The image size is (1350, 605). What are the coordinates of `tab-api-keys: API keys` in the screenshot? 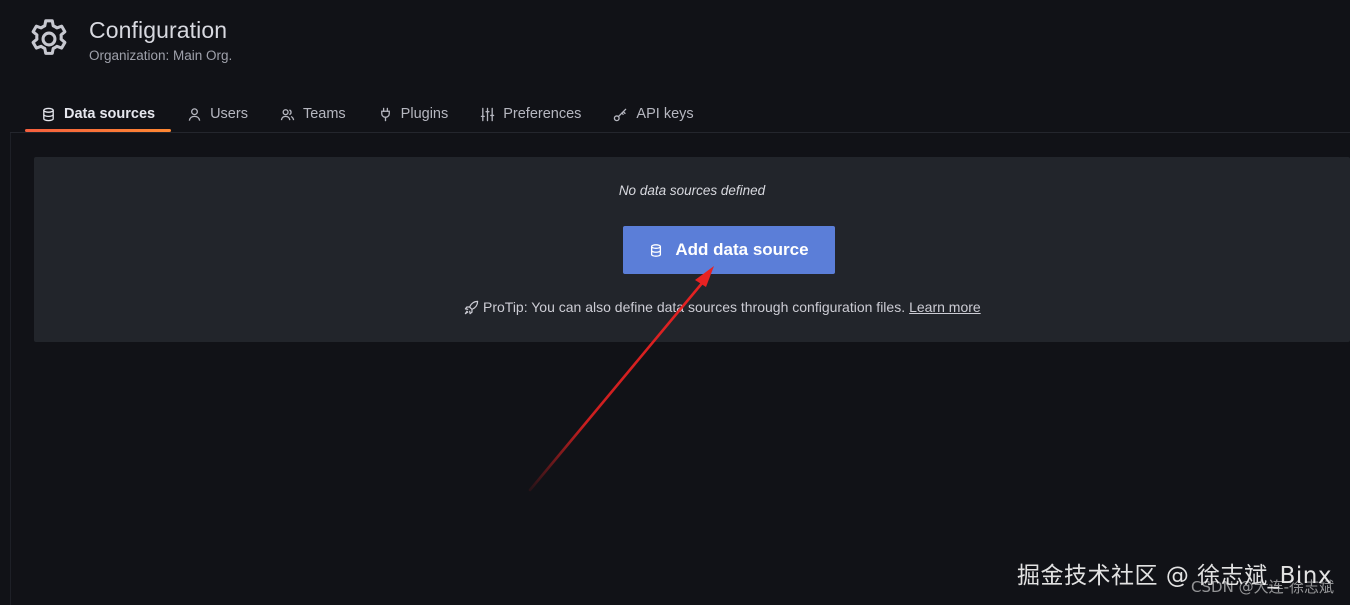 It's located at (653, 114).